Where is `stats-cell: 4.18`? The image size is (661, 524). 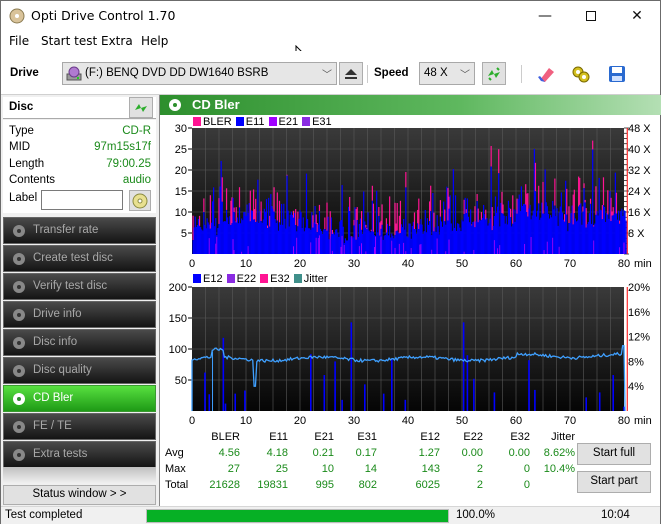
stats-cell: 4.18 is located at coordinates (277, 453).